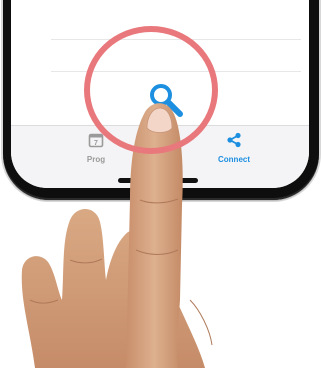 This screenshot has width=321, height=368. I want to click on tap-highlight-circle, so click(151, 90).